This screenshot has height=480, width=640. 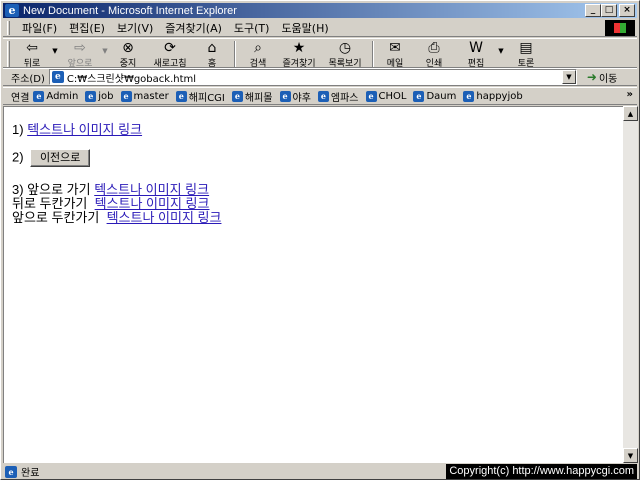 What do you see at coordinates (57, 77) in the screenshot?
I see `page-icon: e` at bounding box center [57, 77].